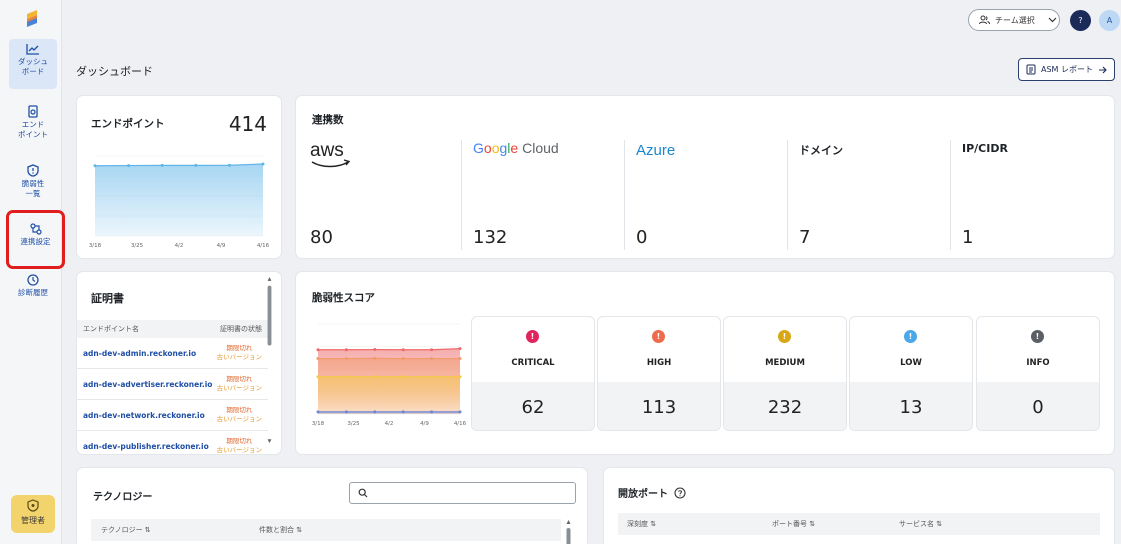 Image resolution: width=1121 pixels, height=544 pixels. What do you see at coordinates (911, 373) in the screenshot?
I see `severity-card-low: ! LOW 13` at bounding box center [911, 373].